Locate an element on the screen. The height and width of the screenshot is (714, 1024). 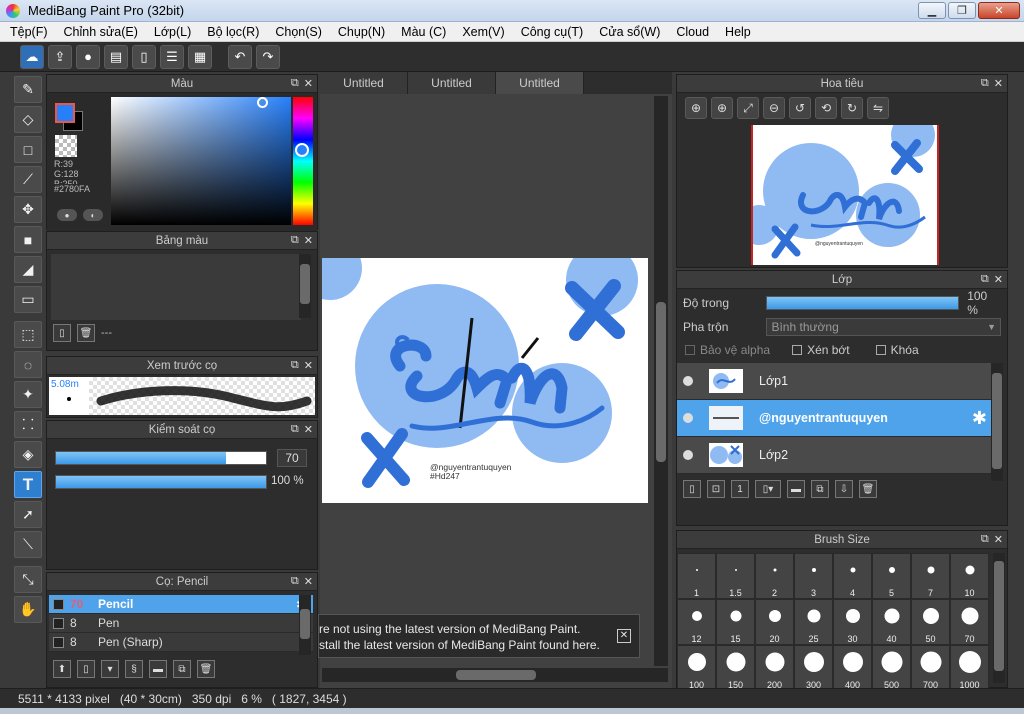
layer-list-scrollbar is located at coordinates (997, 422).